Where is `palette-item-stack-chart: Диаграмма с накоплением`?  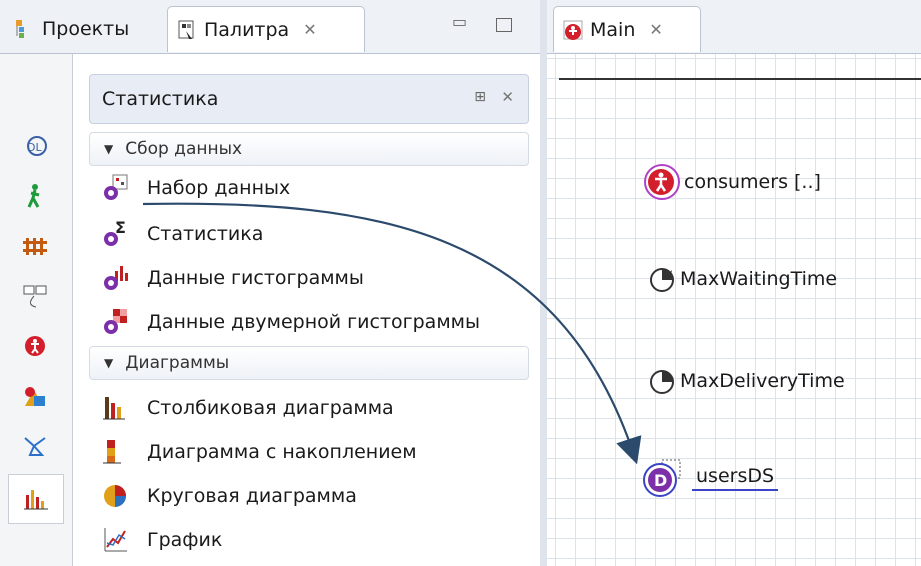
palette-item-stack-chart: Диаграмма с накоплением is located at coordinates (259, 452).